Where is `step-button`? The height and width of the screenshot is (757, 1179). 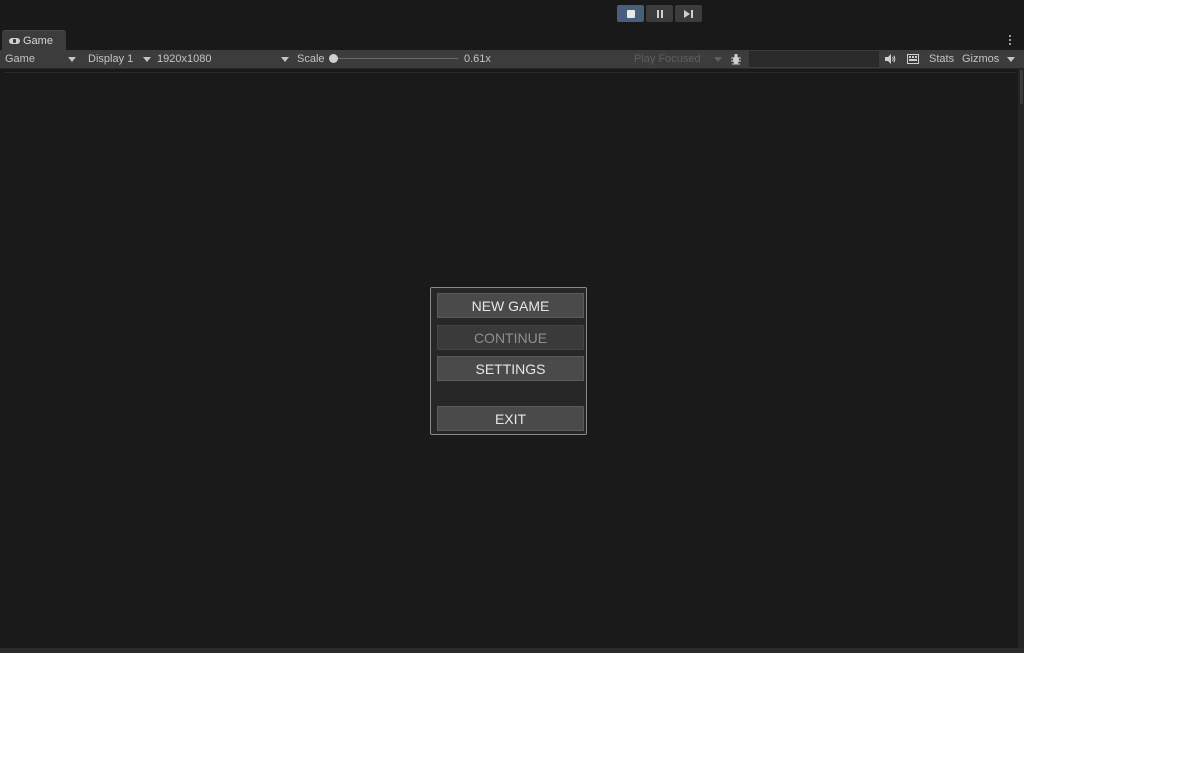
step-button is located at coordinates (688, 13).